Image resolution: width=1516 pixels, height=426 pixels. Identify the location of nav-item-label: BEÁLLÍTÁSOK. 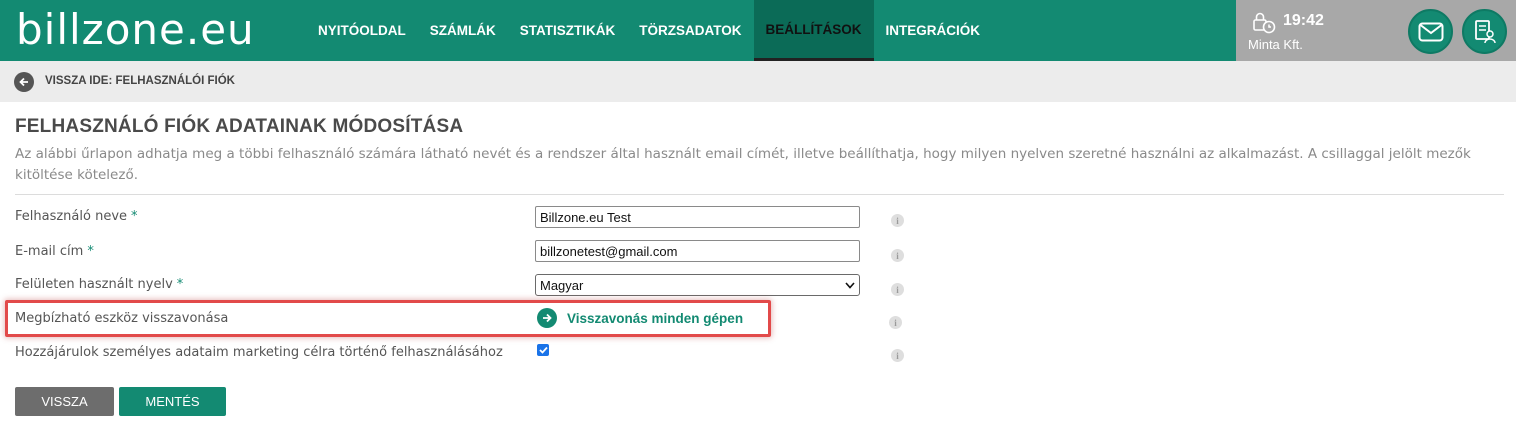
(813, 29).